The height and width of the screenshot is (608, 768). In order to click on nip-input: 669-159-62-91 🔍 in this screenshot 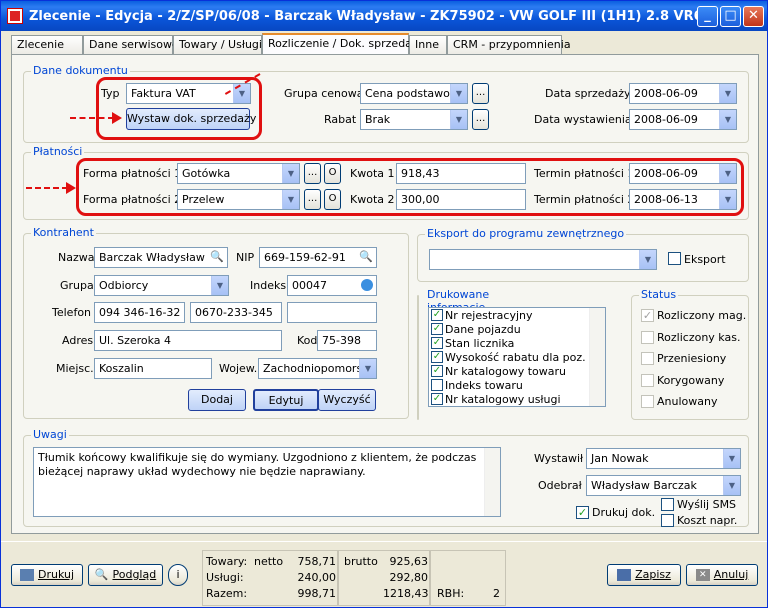, I will do `click(318, 257)`.